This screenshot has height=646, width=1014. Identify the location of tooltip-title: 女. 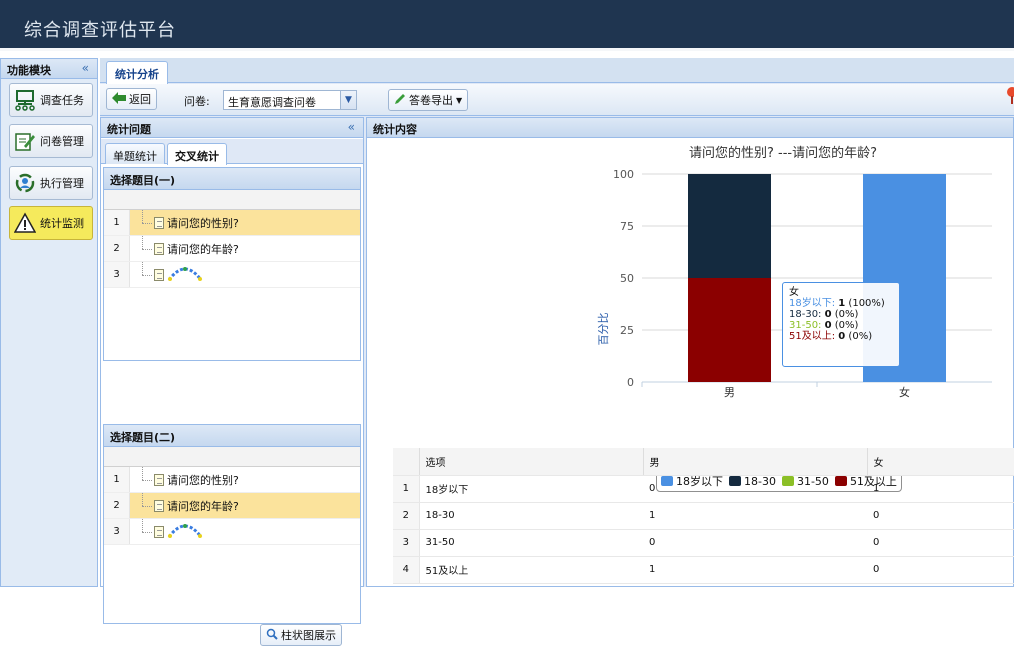
(794, 292).